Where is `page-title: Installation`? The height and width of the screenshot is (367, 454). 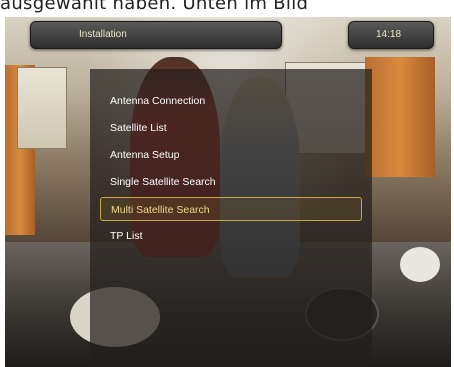 page-title: Installation is located at coordinates (103, 34).